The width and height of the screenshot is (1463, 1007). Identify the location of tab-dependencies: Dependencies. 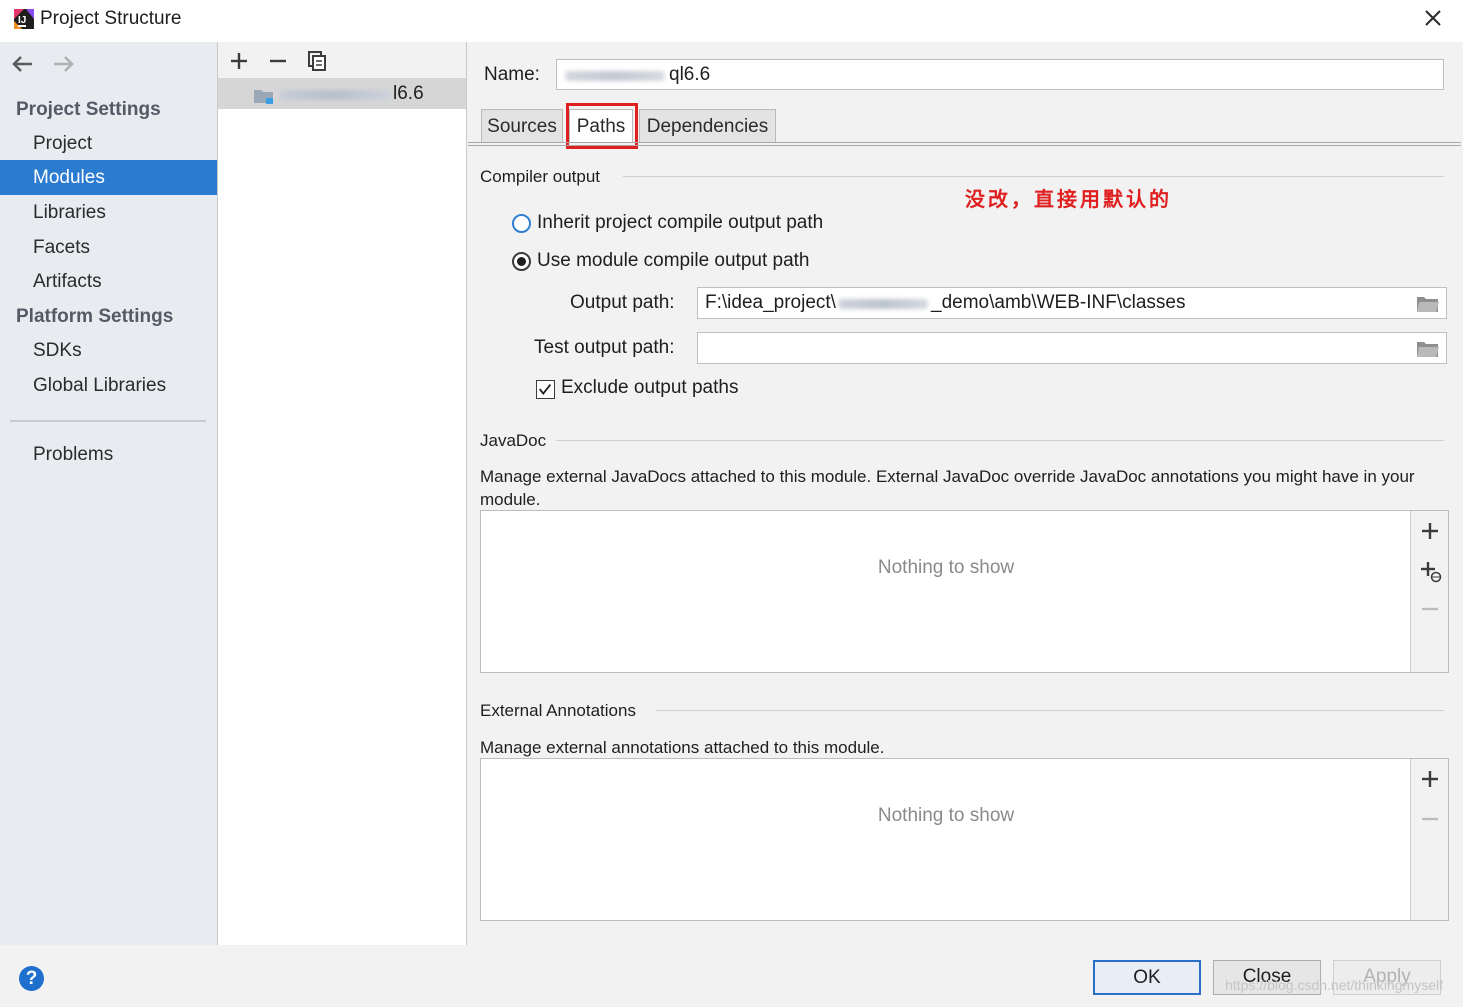
(707, 125).